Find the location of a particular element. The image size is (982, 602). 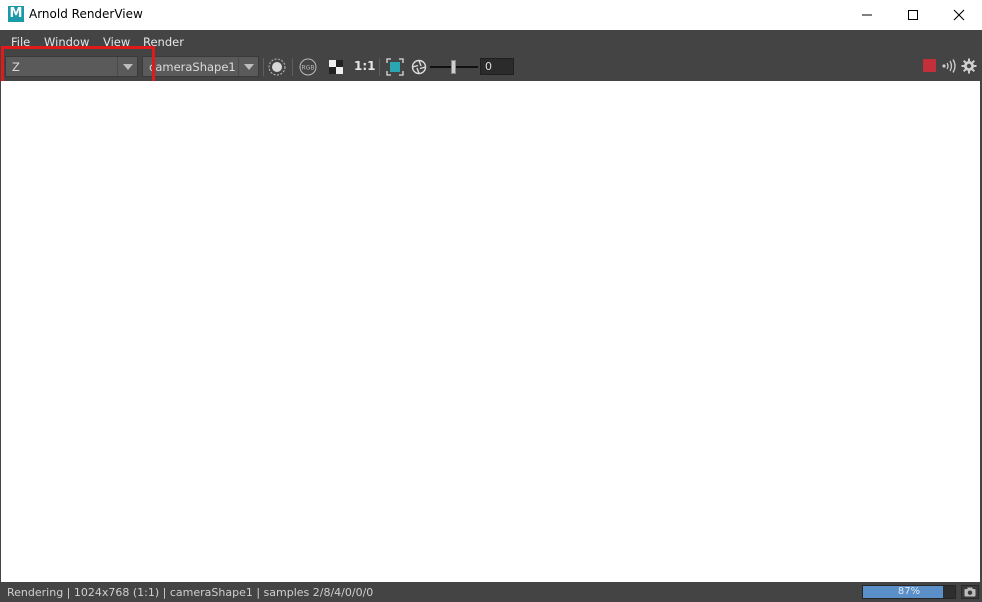

maximize-button is located at coordinates (913, 15).